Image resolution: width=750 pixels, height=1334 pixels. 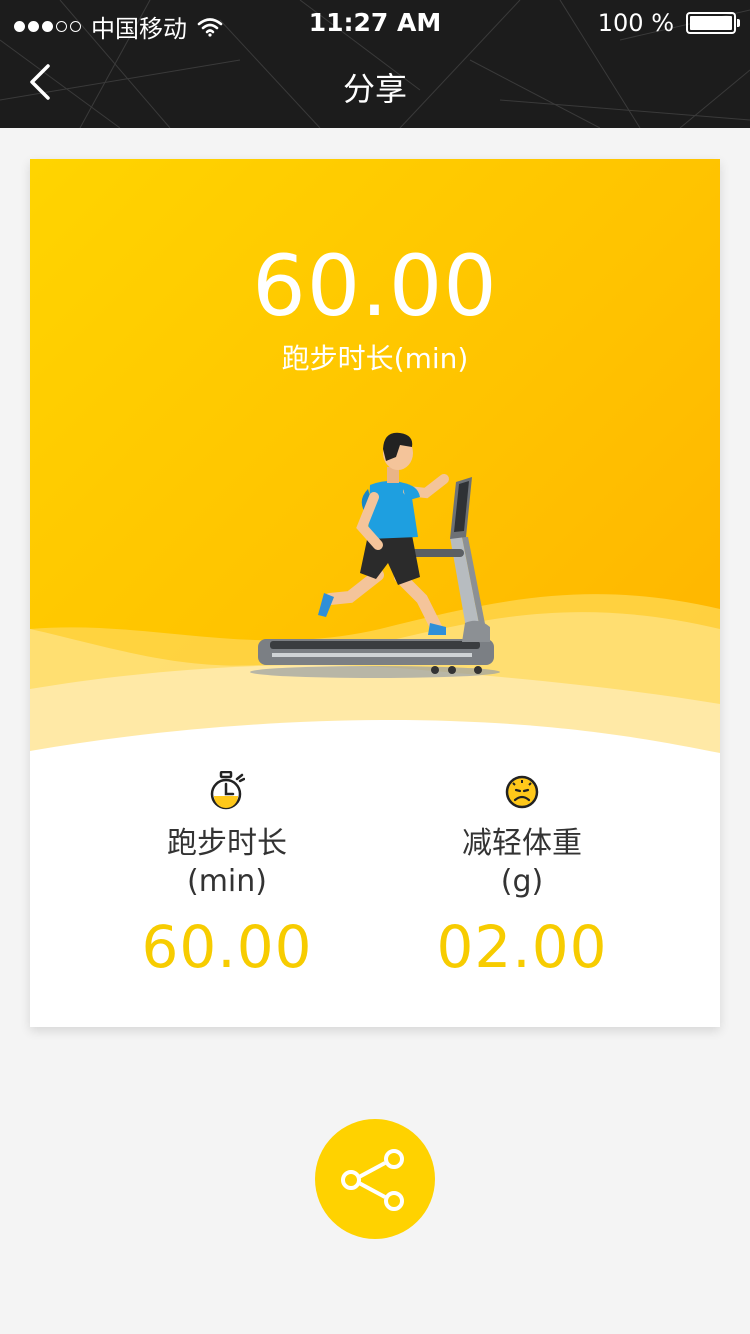 I want to click on stat-value: 02.00, so click(x=522, y=947).